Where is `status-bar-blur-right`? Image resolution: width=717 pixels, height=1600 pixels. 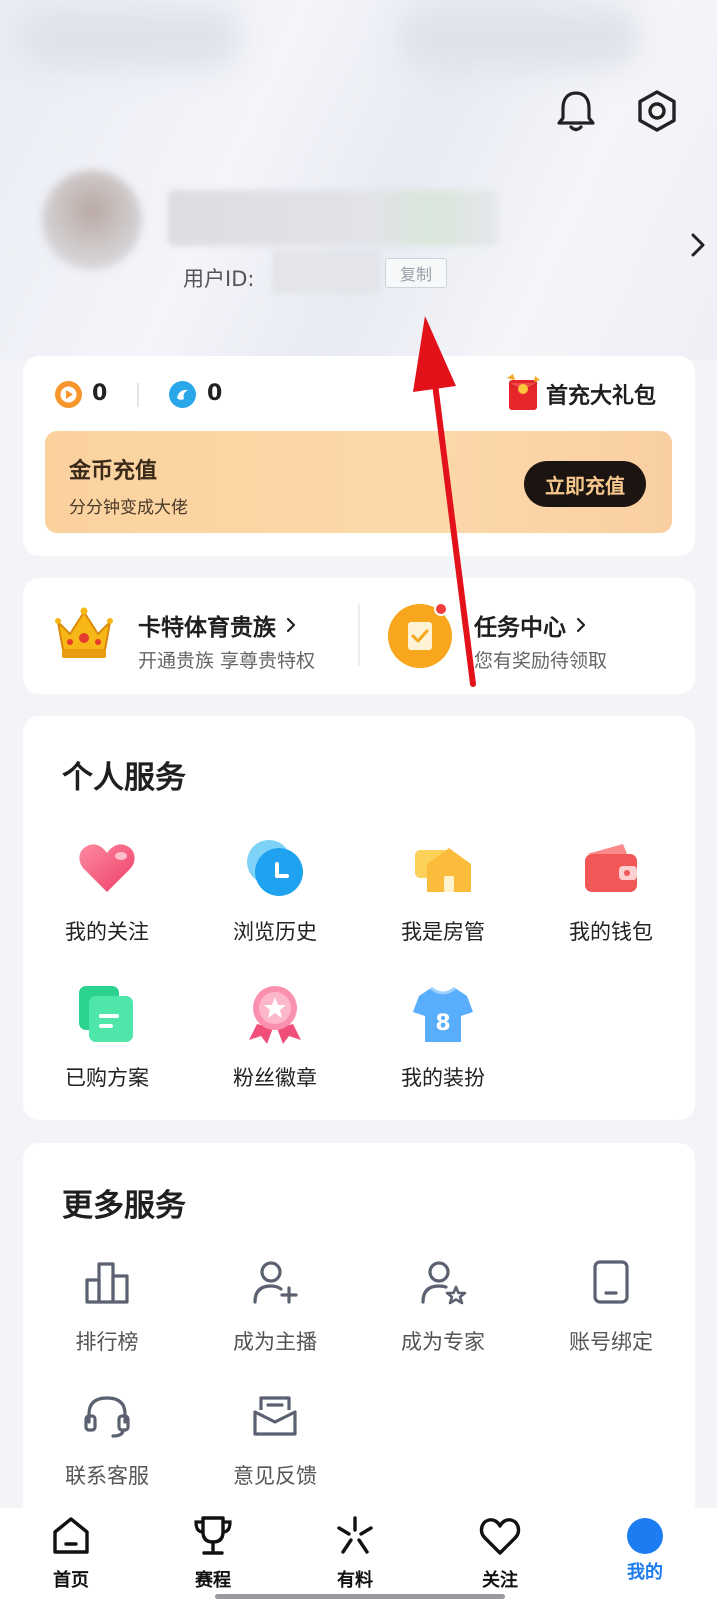 status-bar-blur-right is located at coordinates (520, 38).